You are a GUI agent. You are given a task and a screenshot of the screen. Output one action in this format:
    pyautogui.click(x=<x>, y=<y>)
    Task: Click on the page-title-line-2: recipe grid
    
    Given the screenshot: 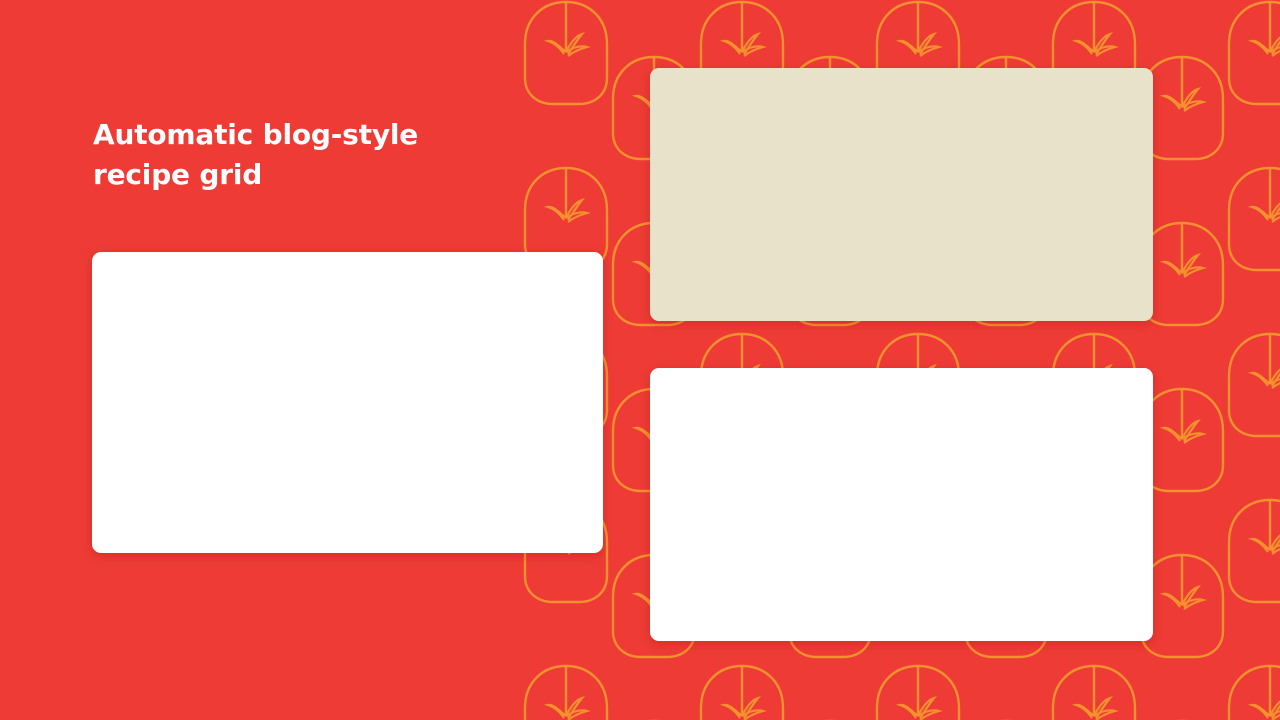 What is the action you would take?
    pyautogui.click(x=178, y=174)
    